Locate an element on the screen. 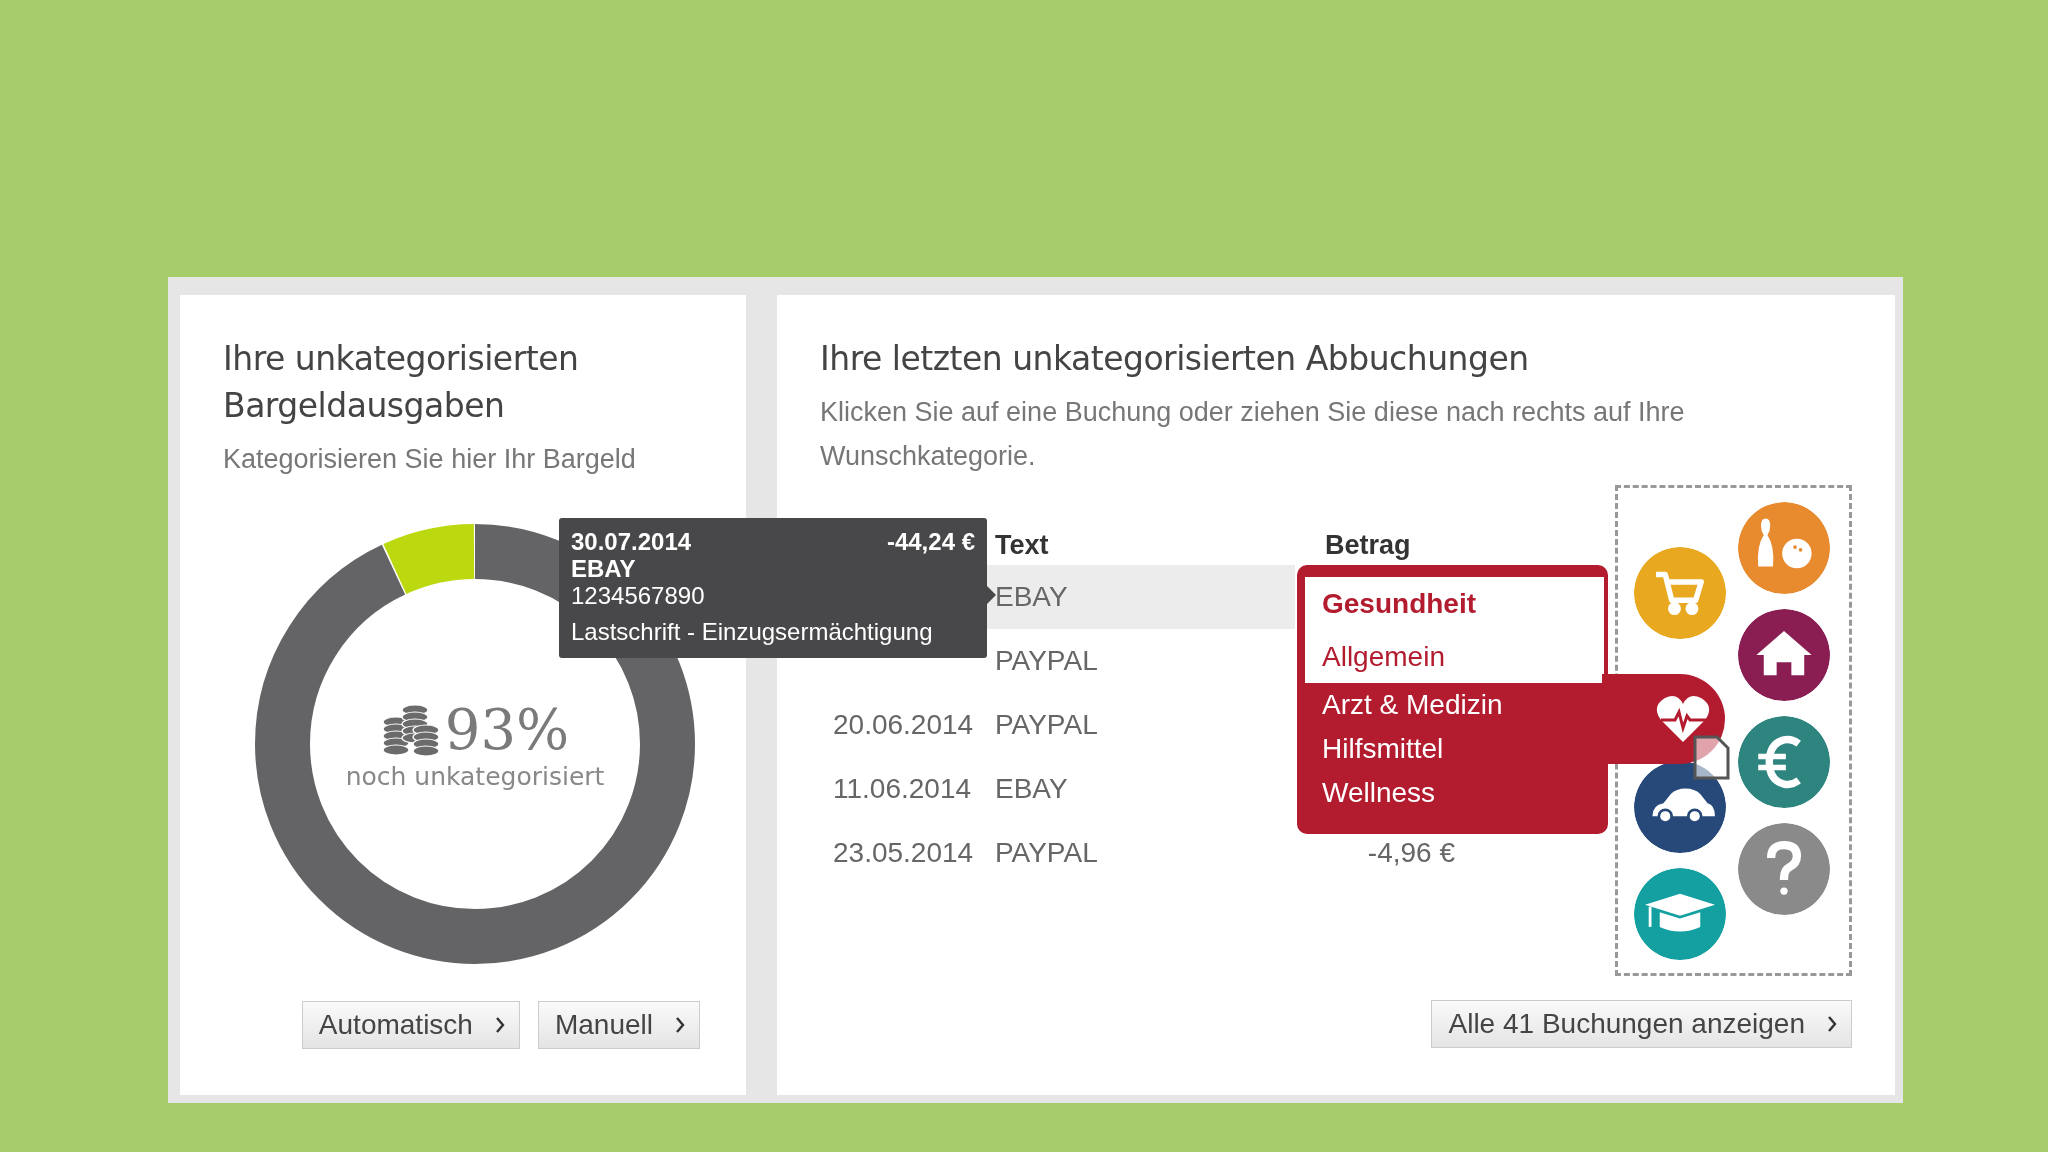  card-subtitle: Kategorisieren Sie hier Ihr Bargeld is located at coordinates (430, 459).